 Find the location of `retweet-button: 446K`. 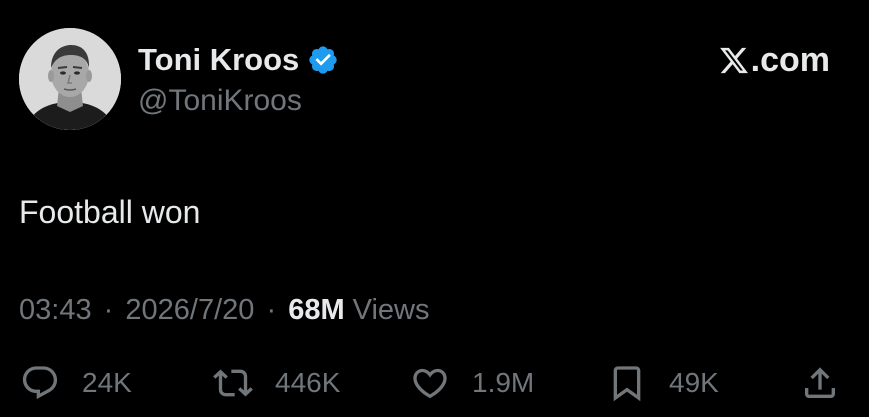

retweet-button: 446K is located at coordinates (276, 383).